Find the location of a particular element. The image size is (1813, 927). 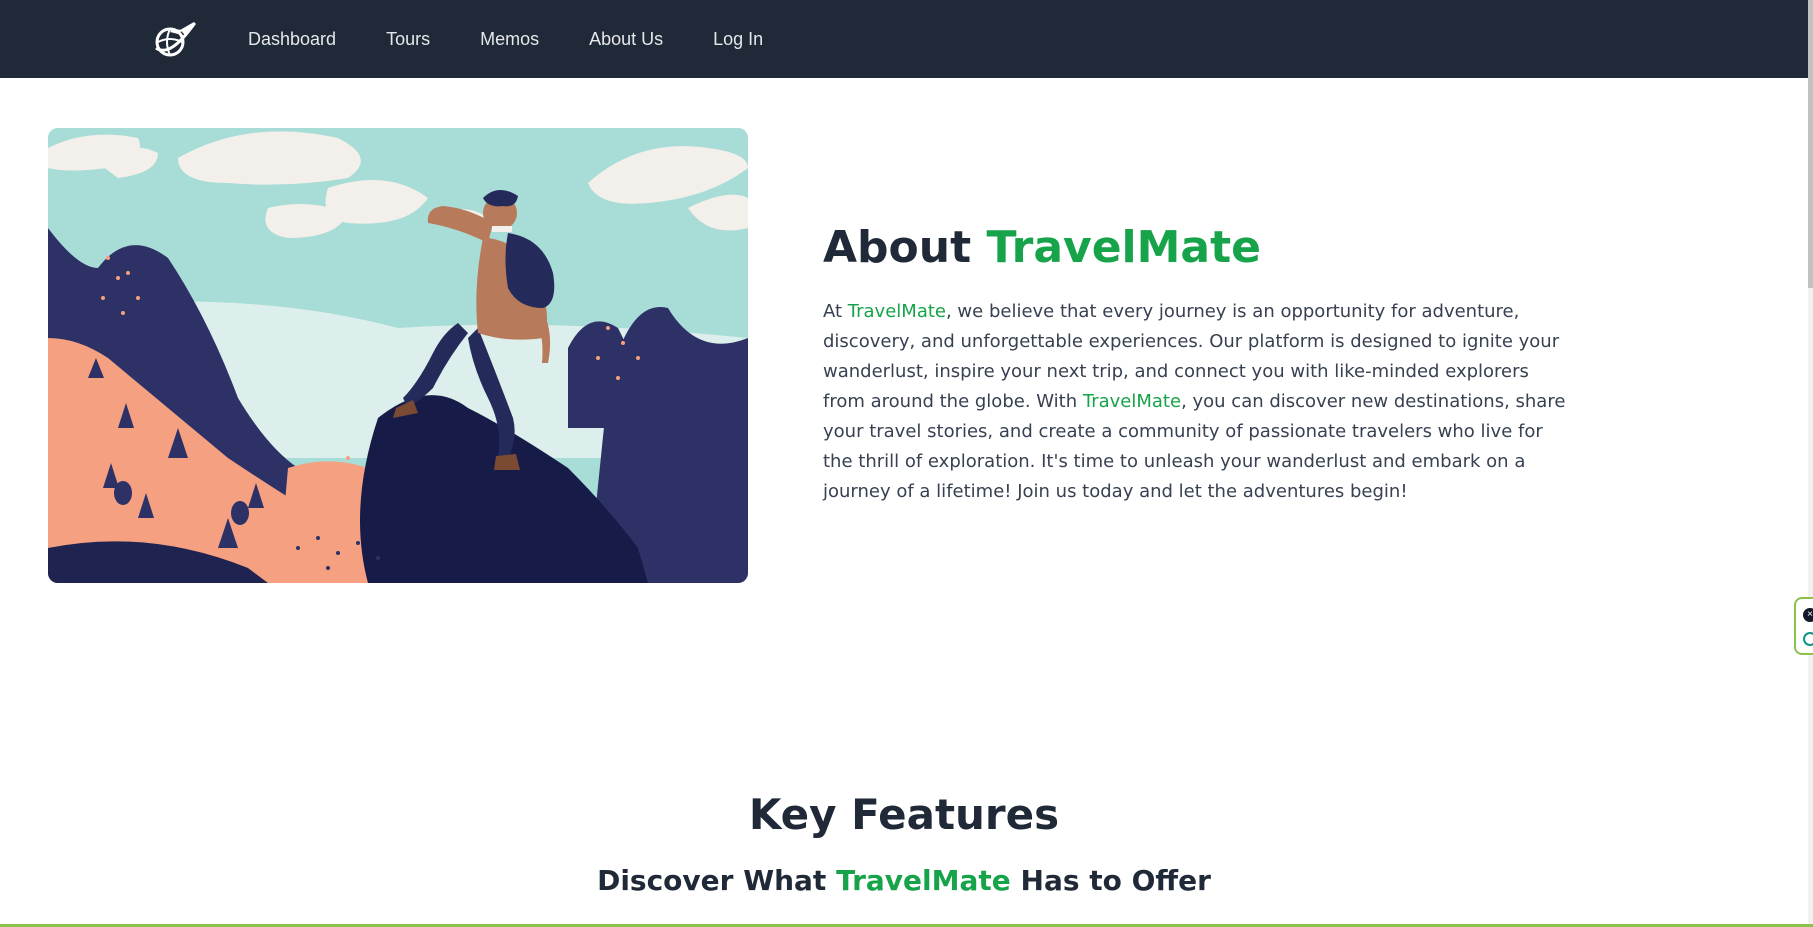

extension-widget: × is located at coordinates (1803, 626).